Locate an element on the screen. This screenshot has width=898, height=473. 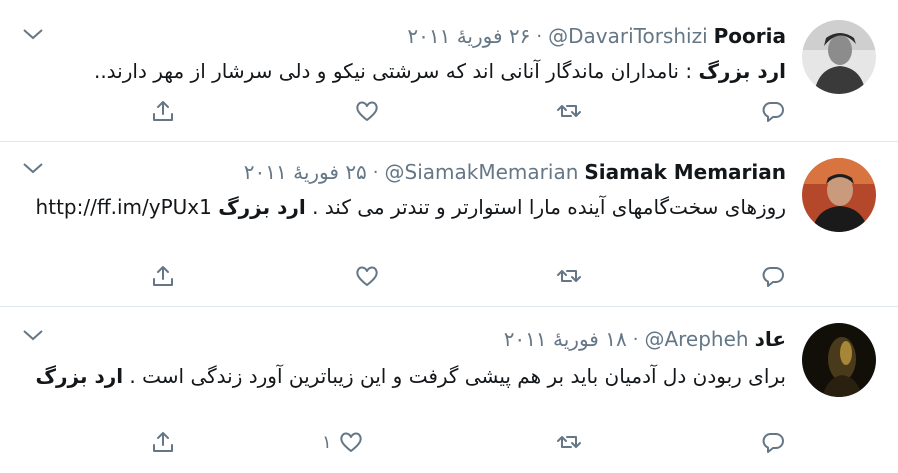
user-handle: @Arepheh is located at coordinates (696, 339).